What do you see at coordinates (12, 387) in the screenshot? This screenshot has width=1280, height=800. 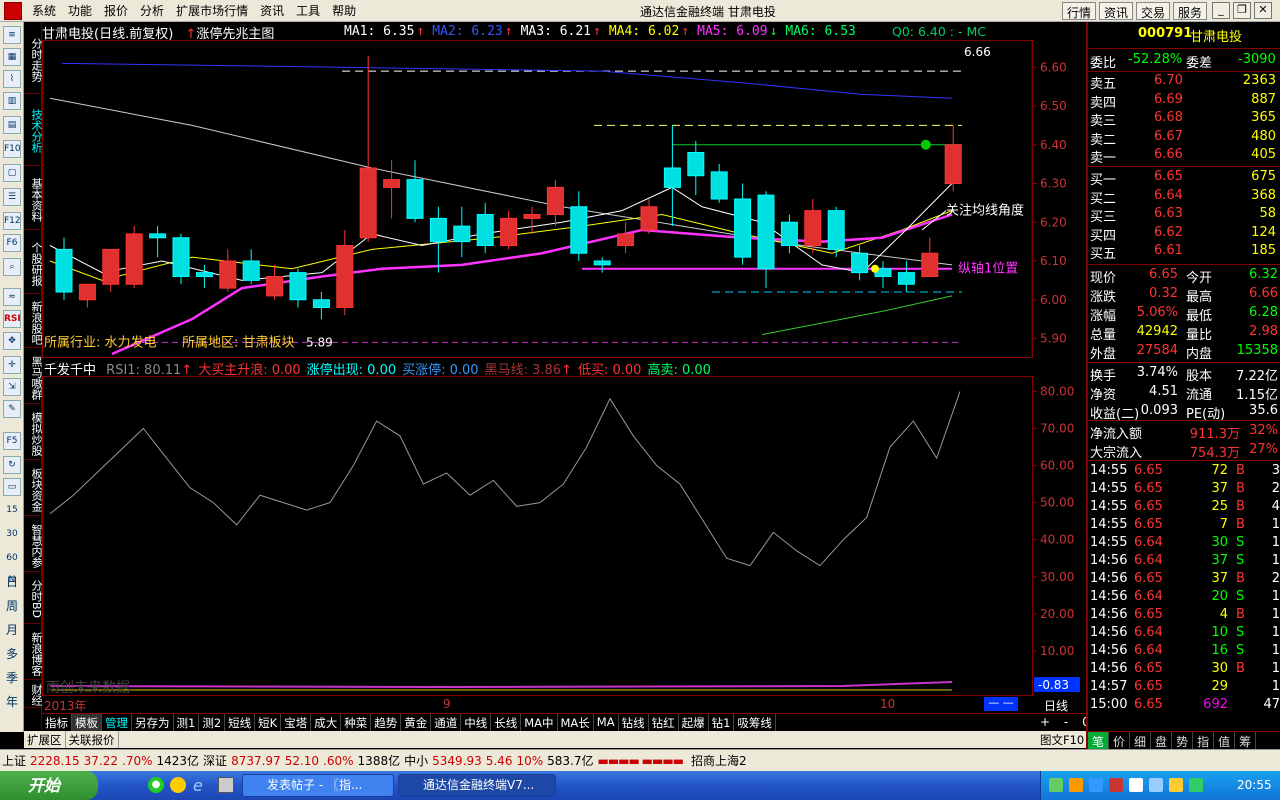 I see `export-icon: ⇲` at bounding box center [12, 387].